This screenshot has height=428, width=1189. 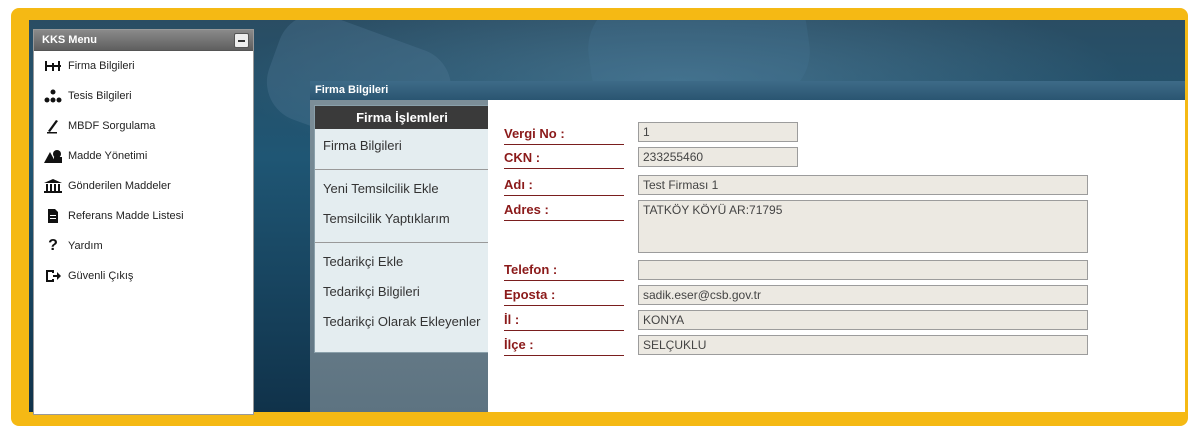 What do you see at coordinates (143, 96) in the screenshot?
I see `menu-item-tesis-bilgileri: Tesis Bilgileri` at bounding box center [143, 96].